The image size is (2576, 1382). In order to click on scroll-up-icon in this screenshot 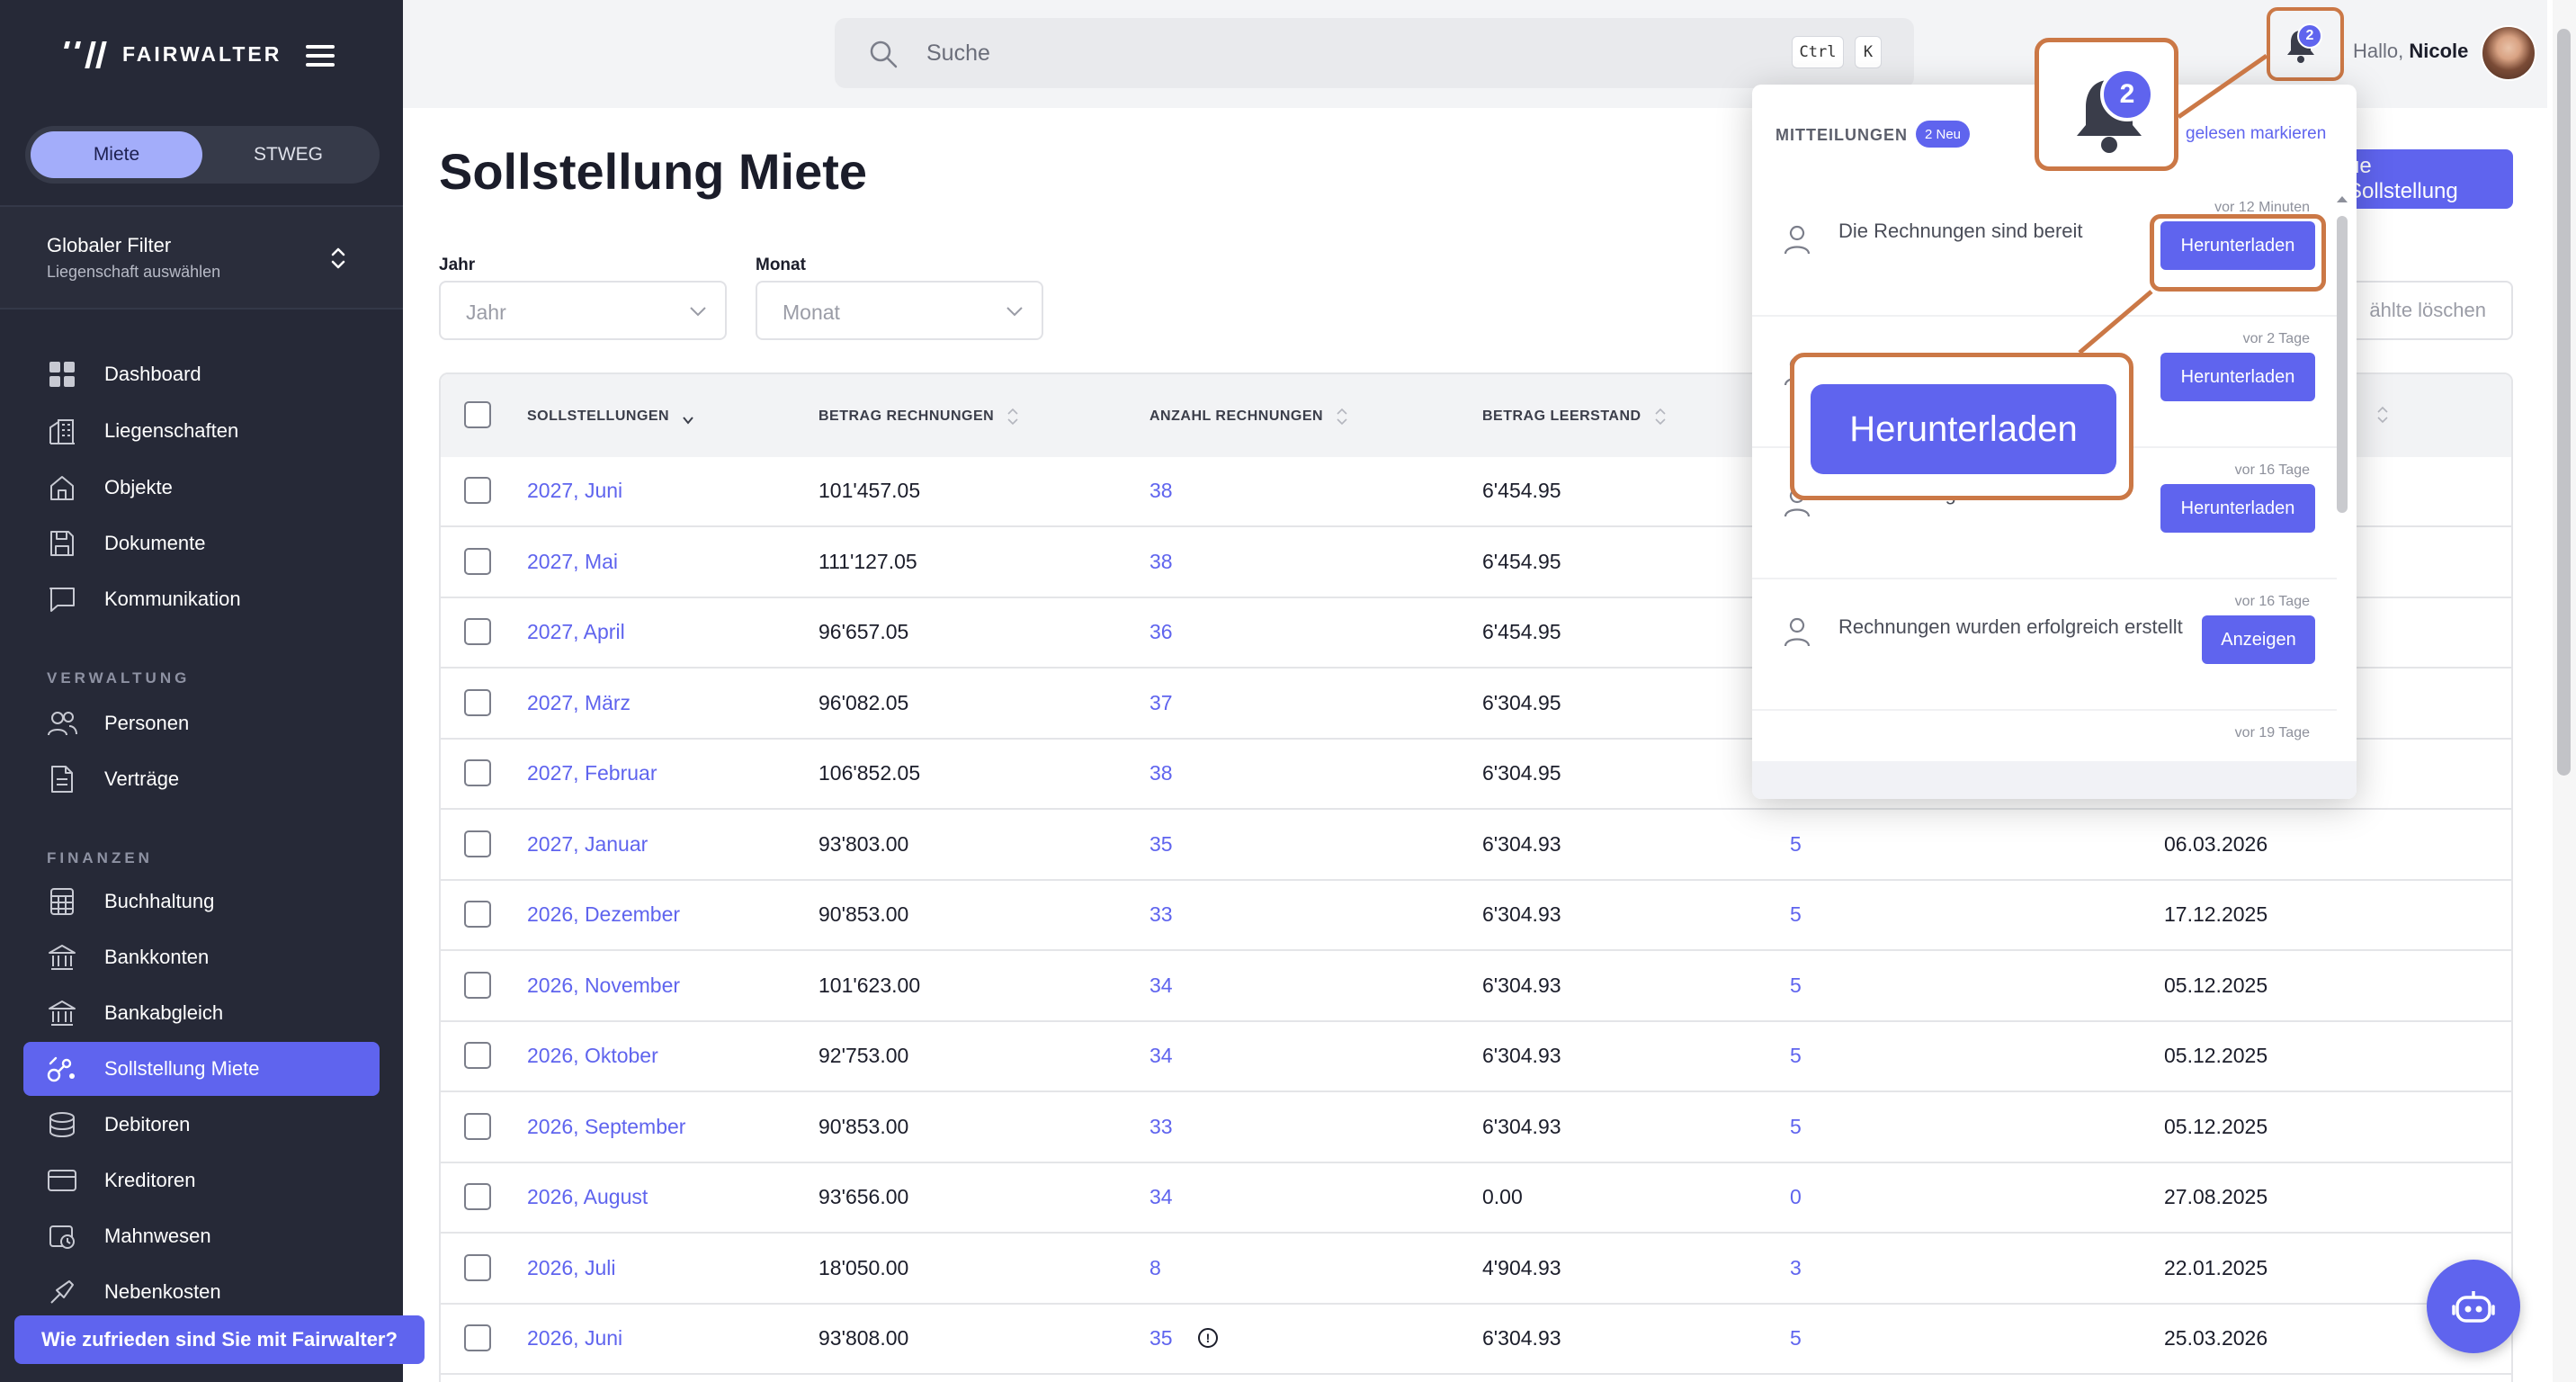, I will do `click(2342, 199)`.